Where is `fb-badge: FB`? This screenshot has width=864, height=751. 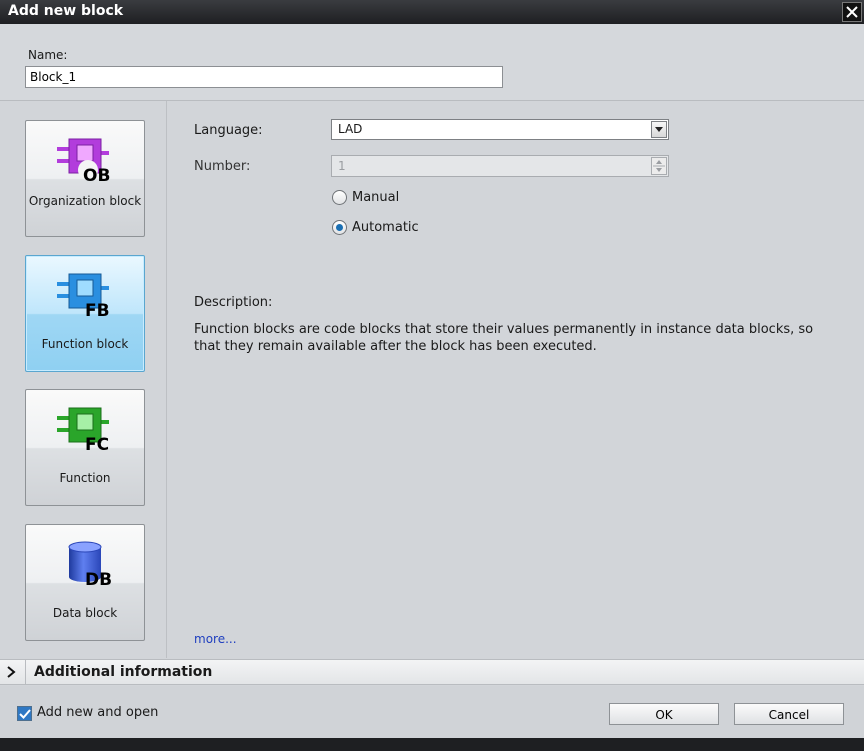 fb-badge: FB is located at coordinates (97, 310).